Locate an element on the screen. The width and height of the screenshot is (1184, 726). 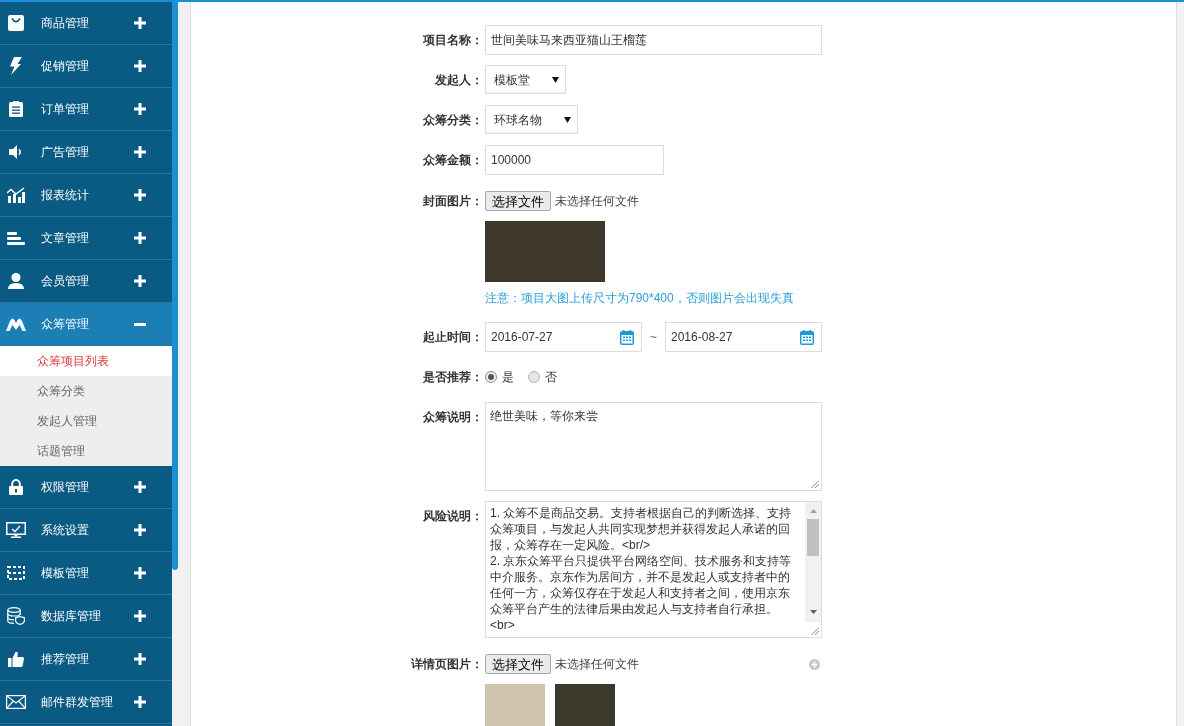
monitor-icon is located at coordinates (16, 530).